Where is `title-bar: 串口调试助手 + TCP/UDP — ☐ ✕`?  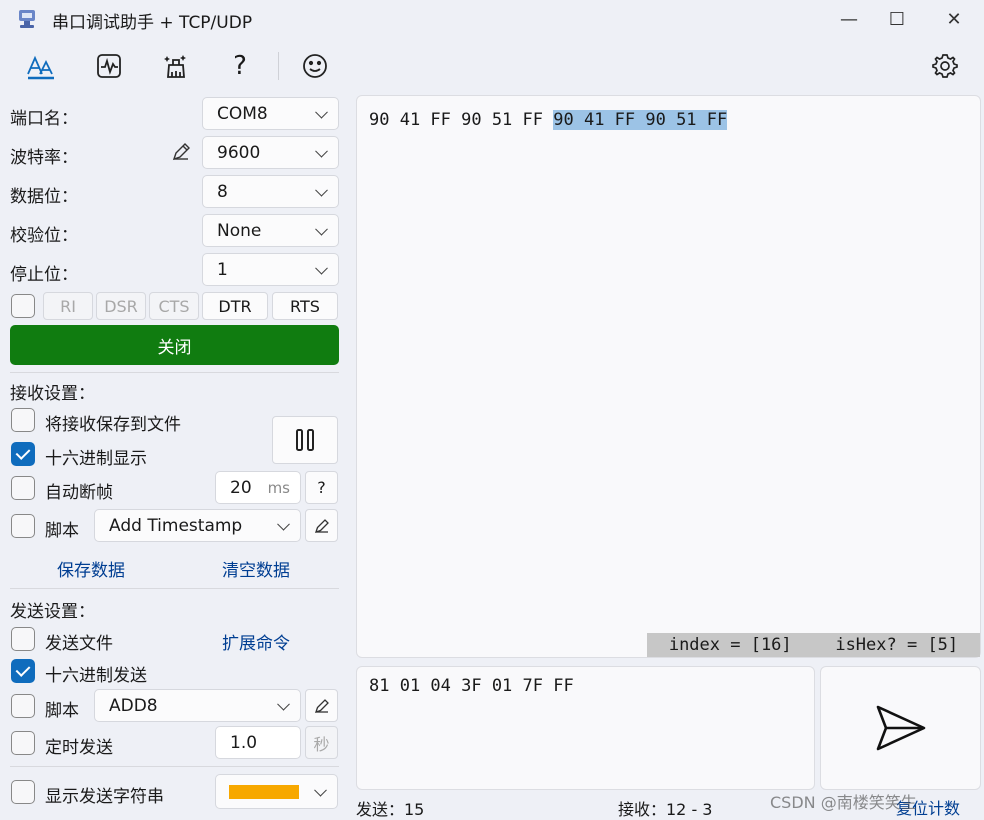
title-bar: 串口调试助手 + TCP/UDP — ☐ ✕ is located at coordinates (492, 19).